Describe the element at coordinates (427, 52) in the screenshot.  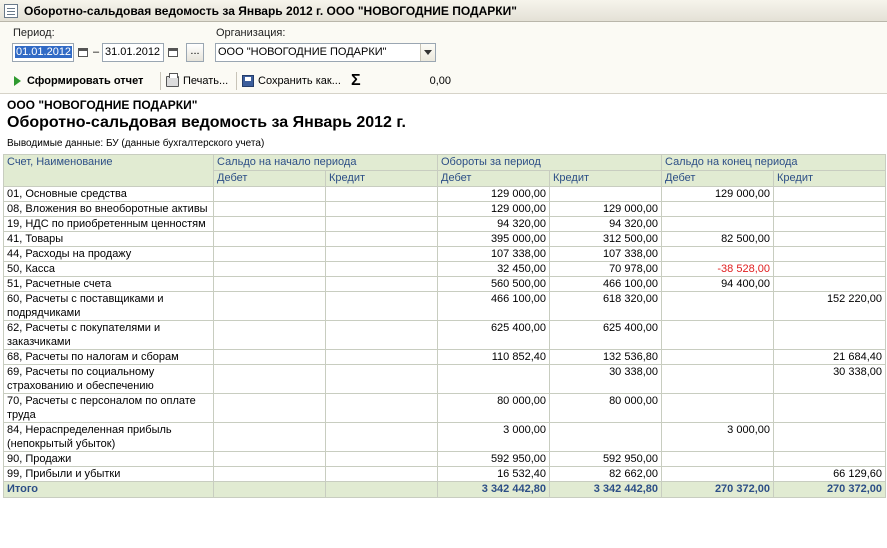
I see `chevron-down-icon` at that location.